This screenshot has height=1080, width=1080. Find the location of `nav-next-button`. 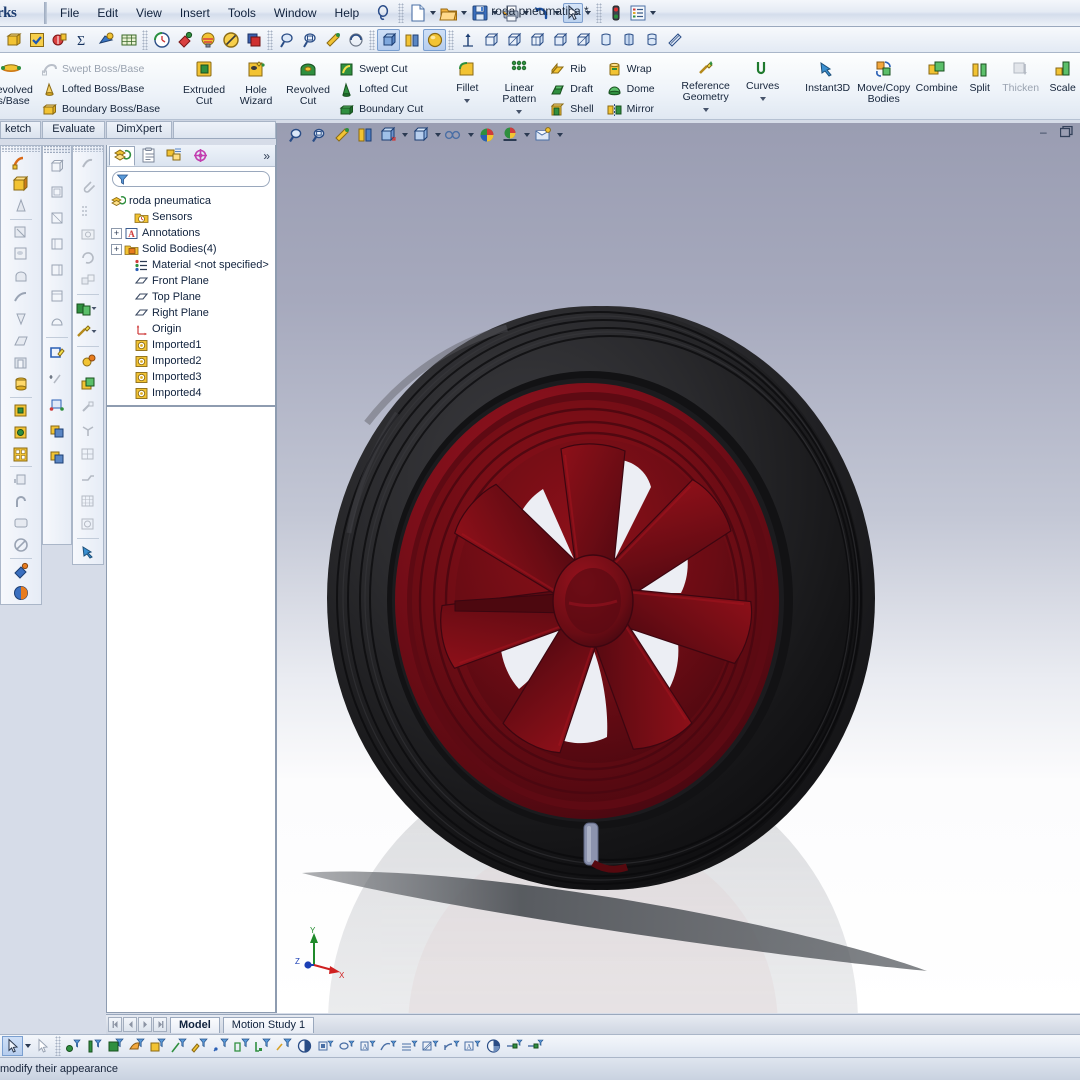

nav-next-button is located at coordinates (145, 1024).